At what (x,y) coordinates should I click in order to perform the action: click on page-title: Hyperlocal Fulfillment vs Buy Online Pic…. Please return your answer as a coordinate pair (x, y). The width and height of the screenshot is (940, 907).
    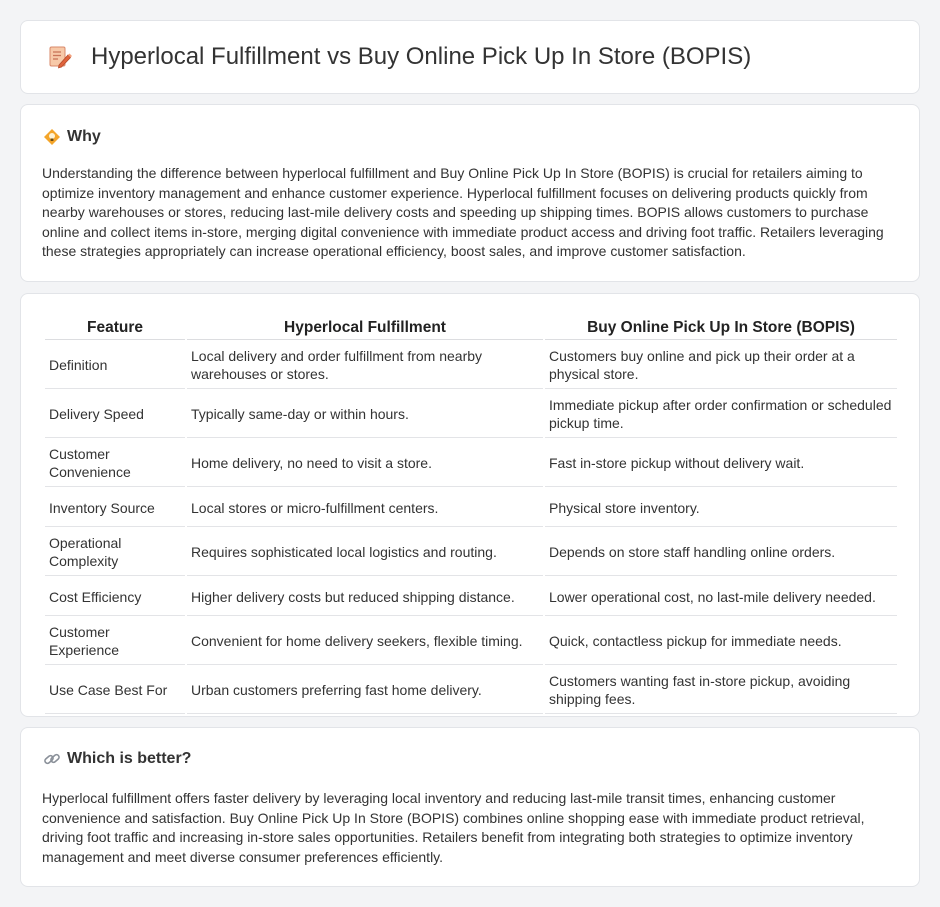
    Looking at the image, I should click on (421, 56).